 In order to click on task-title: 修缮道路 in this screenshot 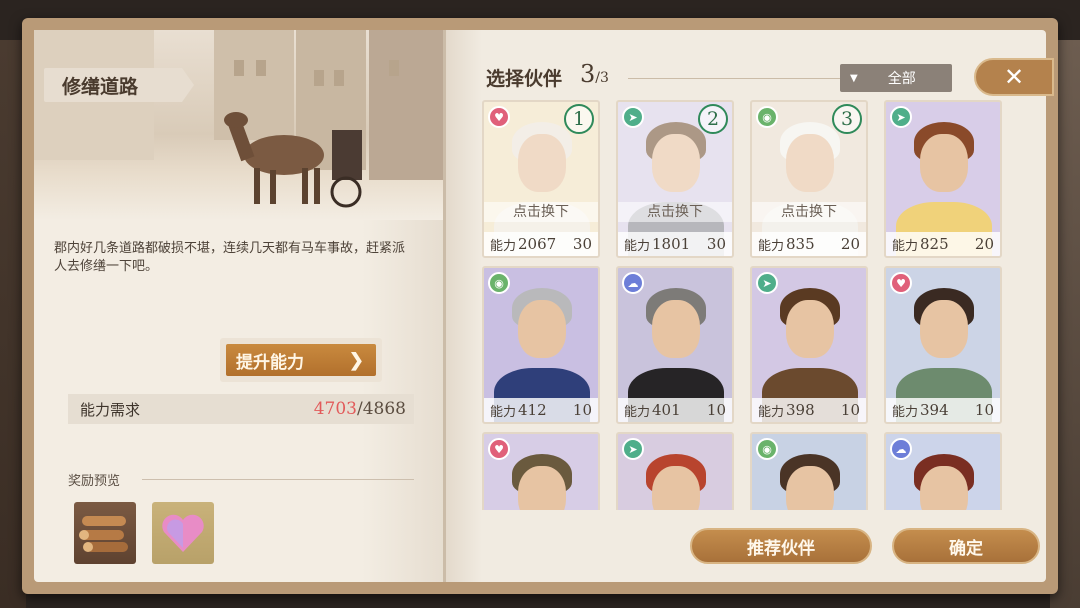, I will do `click(119, 85)`.